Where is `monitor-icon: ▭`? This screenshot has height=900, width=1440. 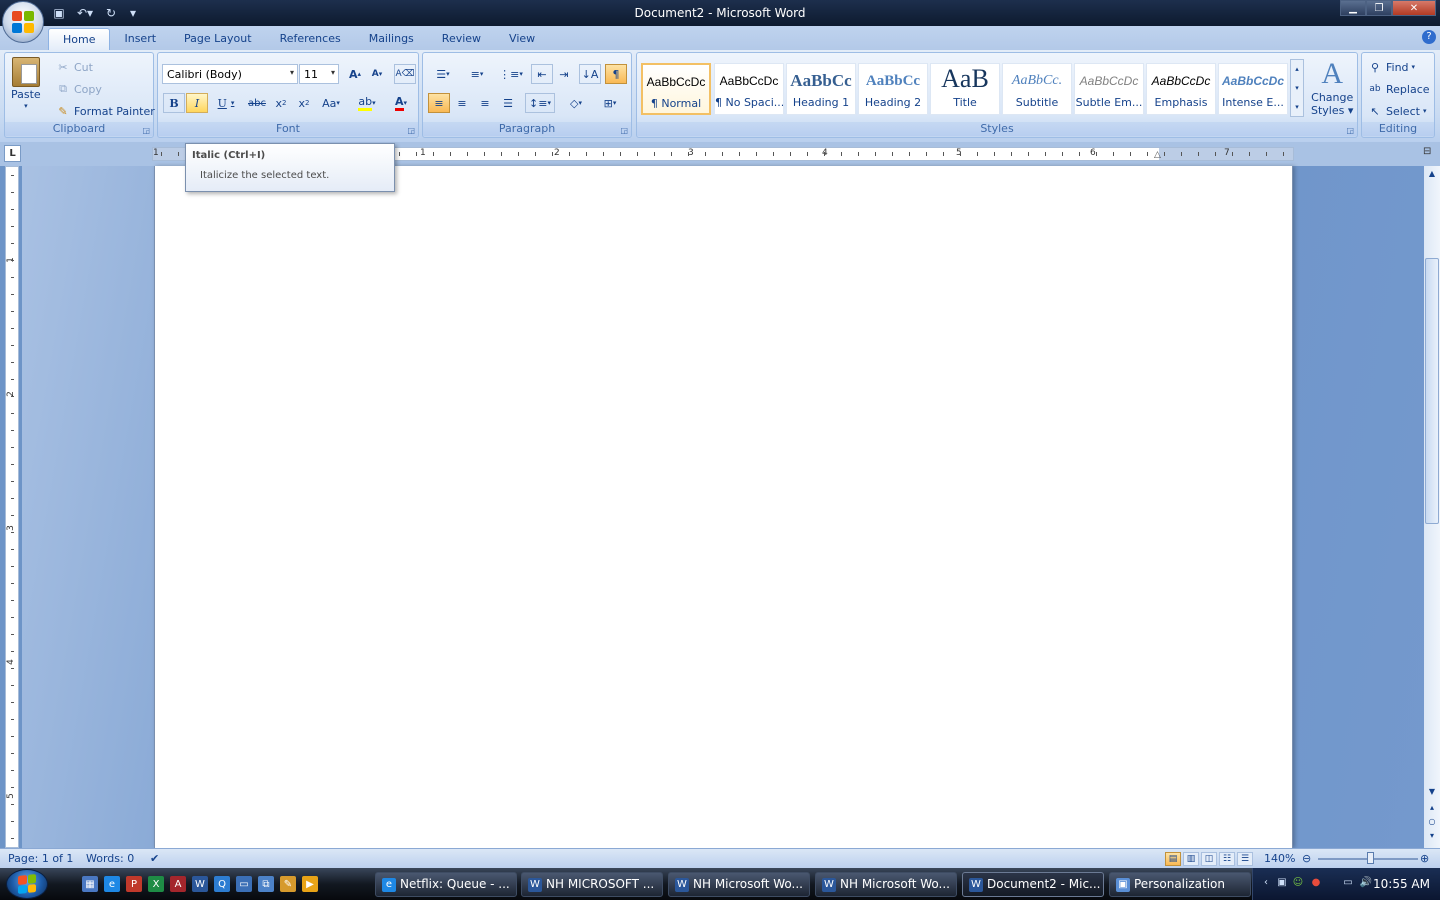 monitor-icon: ▭ is located at coordinates (244, 884).